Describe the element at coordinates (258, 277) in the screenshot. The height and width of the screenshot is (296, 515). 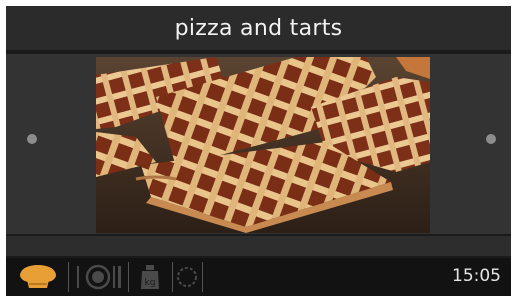
I see `bottom-toolbar: kg 15:05` at that location.